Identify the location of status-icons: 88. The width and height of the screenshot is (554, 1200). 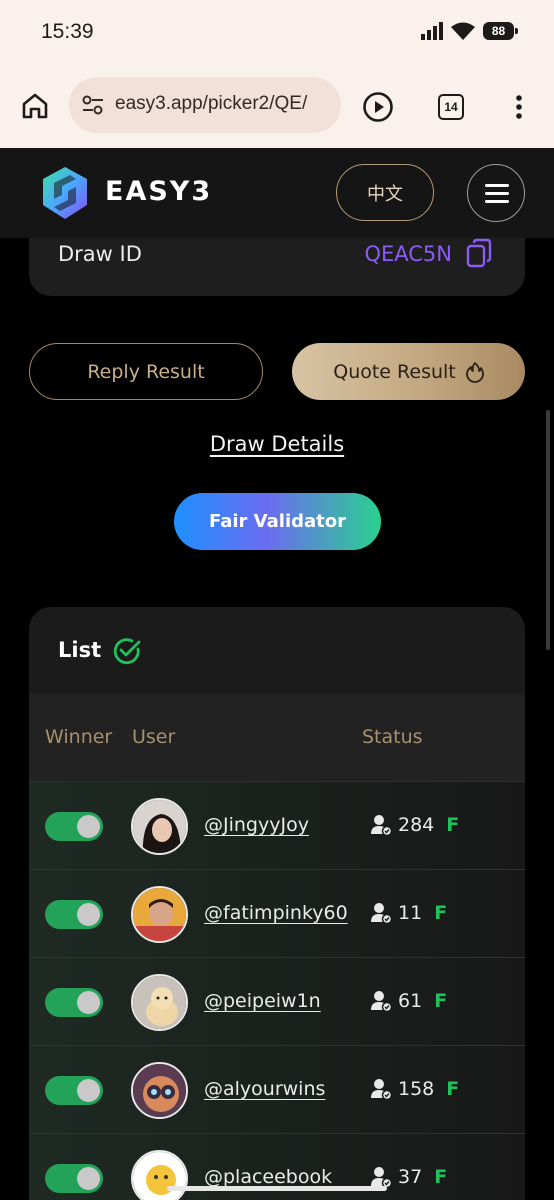
(469, 31).